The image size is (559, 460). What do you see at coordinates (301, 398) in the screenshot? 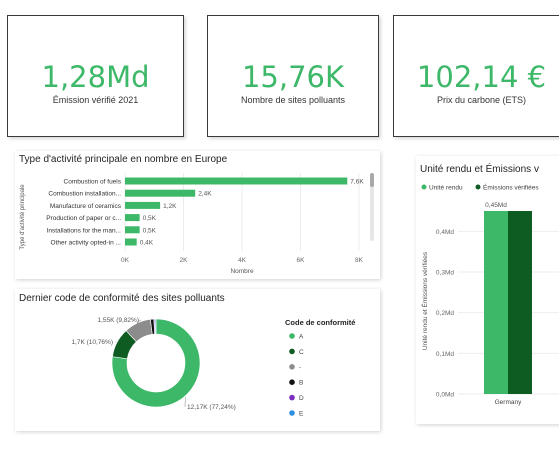
I see `legend-label: D` at bounding box center [301, 398].